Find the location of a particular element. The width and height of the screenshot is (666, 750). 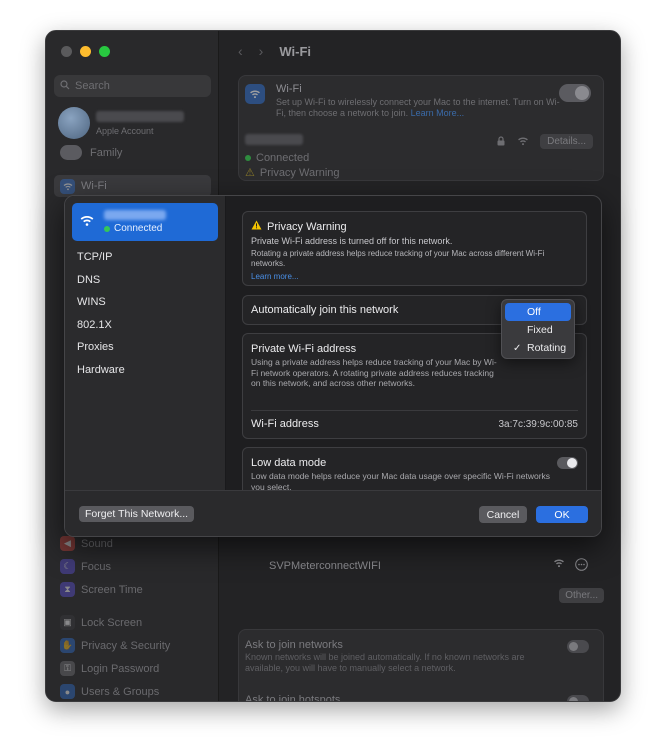

network-status: Connected is located at coordinates (135, 228).